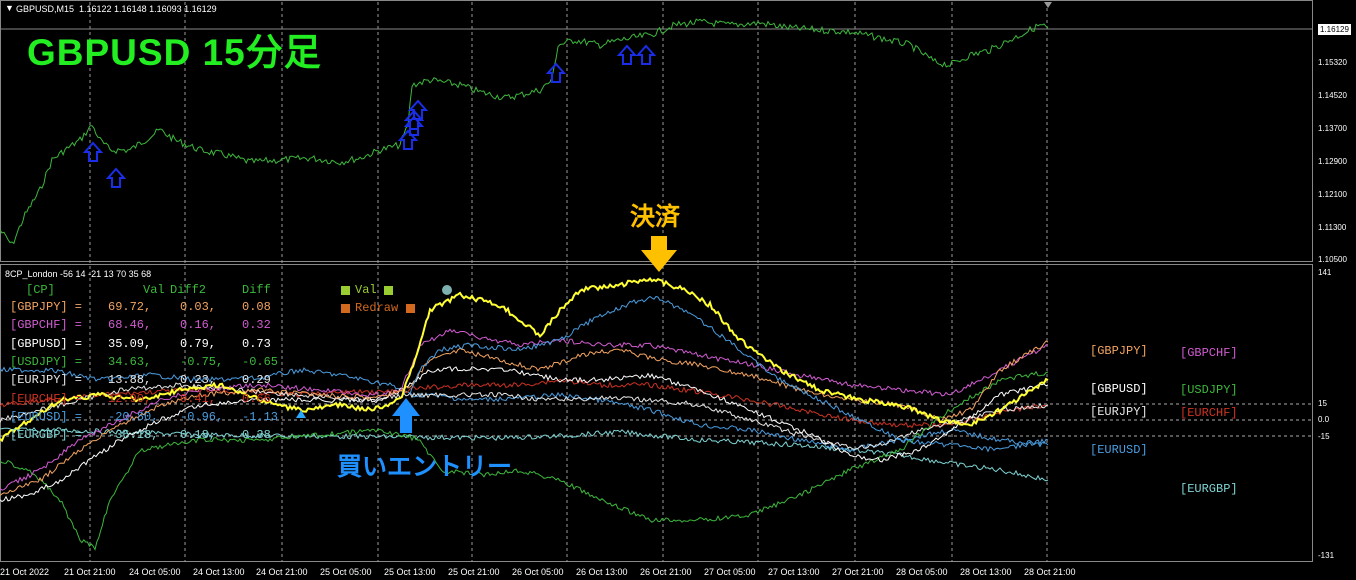  I want to click on time-tick: 26 Oct 21:00, so click(666, 572).